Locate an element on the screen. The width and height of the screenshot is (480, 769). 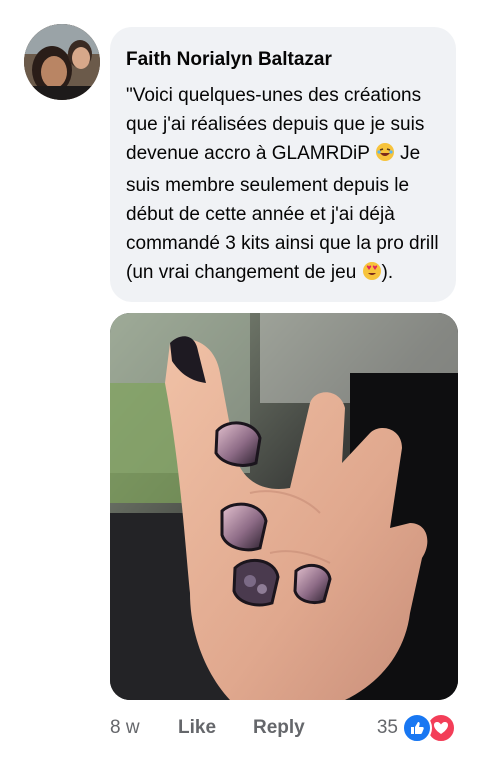
like-button: Like is located at coordinates (197, 728).